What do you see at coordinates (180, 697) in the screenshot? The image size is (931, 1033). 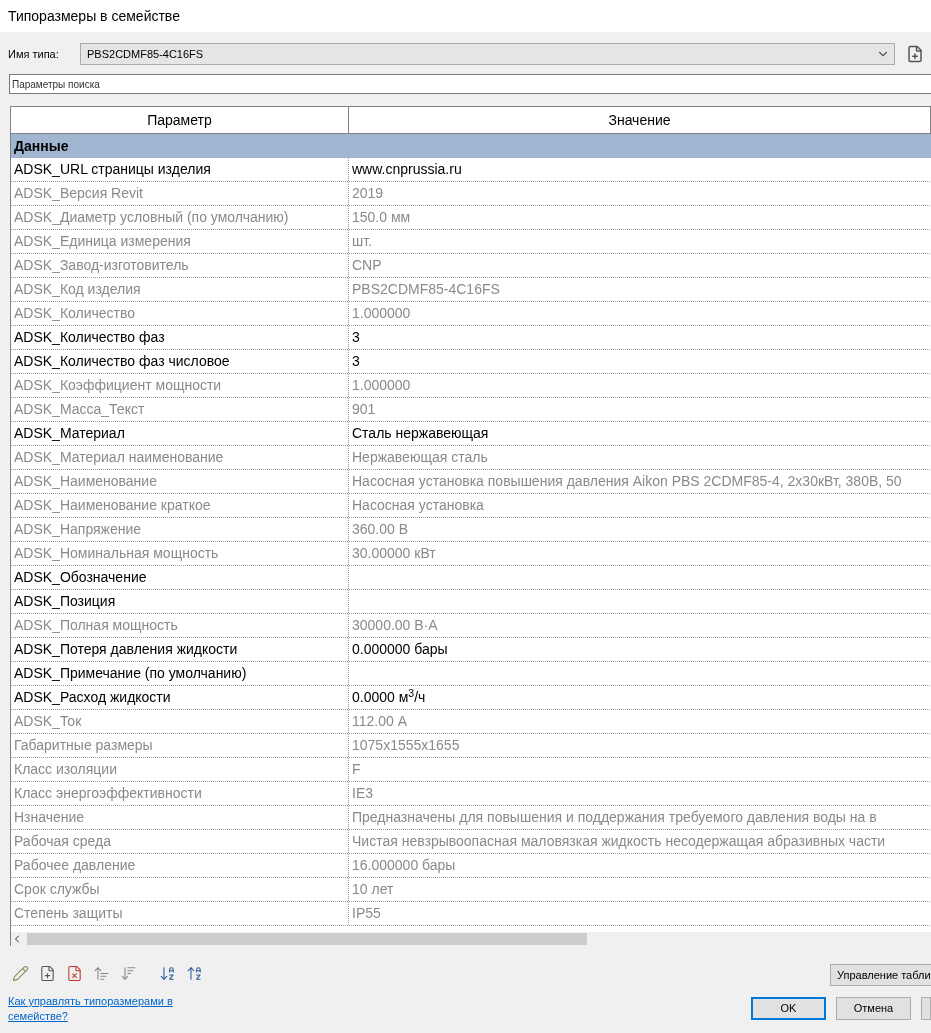 I see `parameter-name: ADSK_Расход жидкости` at bounding box center [180, 697].